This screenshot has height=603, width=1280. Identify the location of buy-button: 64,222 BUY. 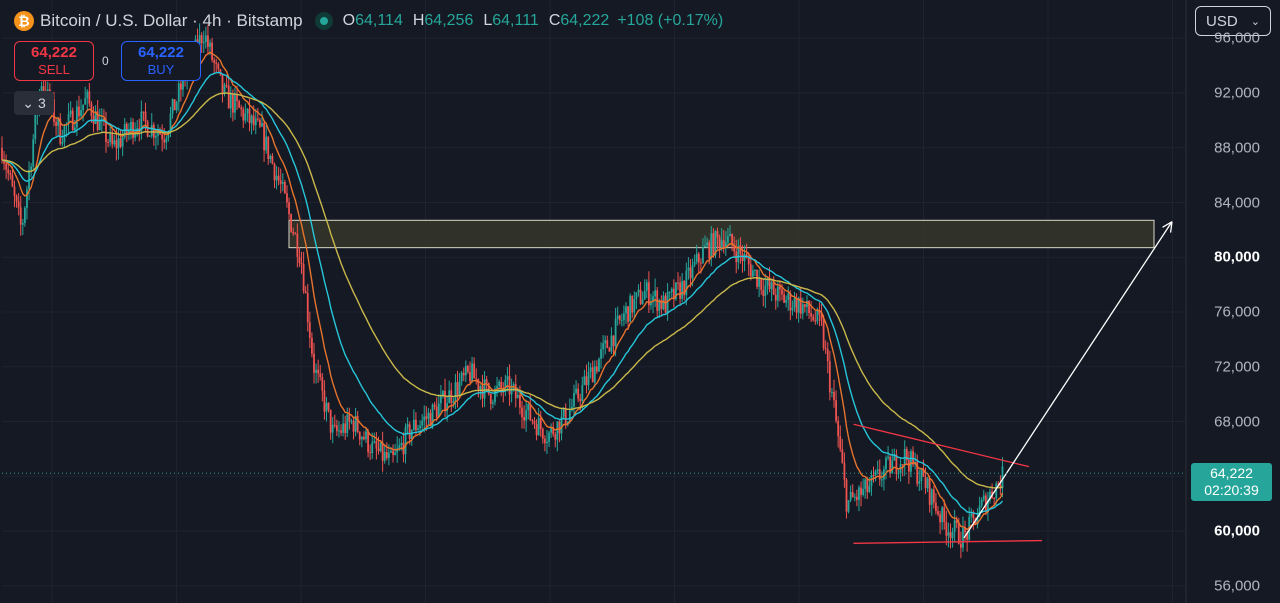
(161, 61).